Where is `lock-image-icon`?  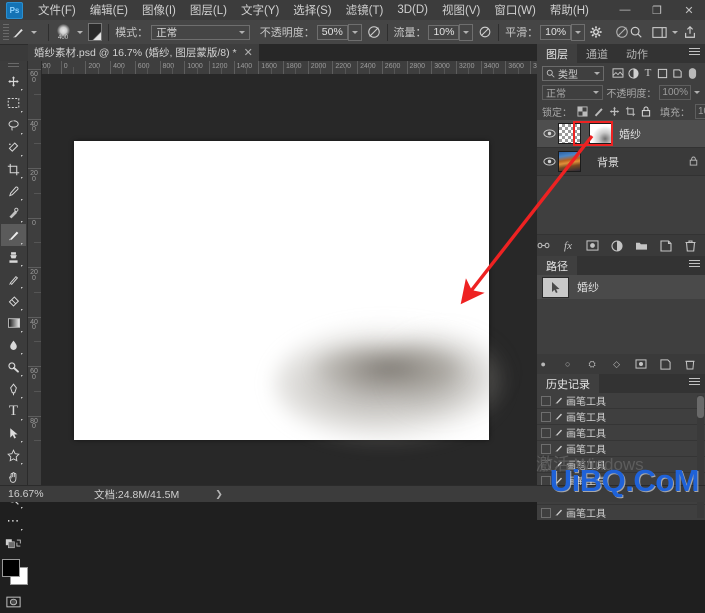 lock-image-icon is located at coordinates (598, 111).